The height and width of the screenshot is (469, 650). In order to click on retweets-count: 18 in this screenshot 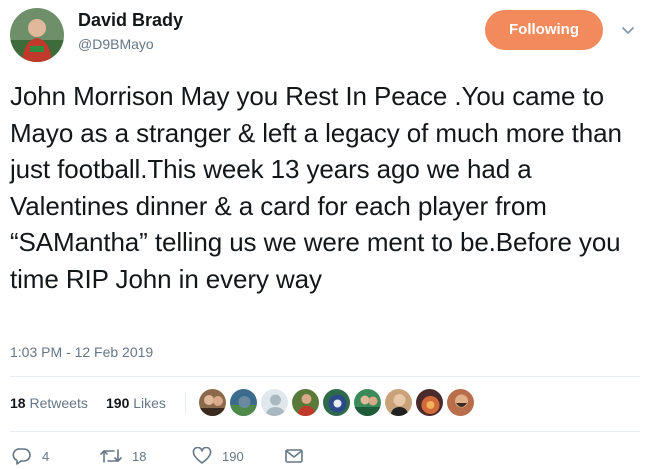, I will do `click(18, 403)`.